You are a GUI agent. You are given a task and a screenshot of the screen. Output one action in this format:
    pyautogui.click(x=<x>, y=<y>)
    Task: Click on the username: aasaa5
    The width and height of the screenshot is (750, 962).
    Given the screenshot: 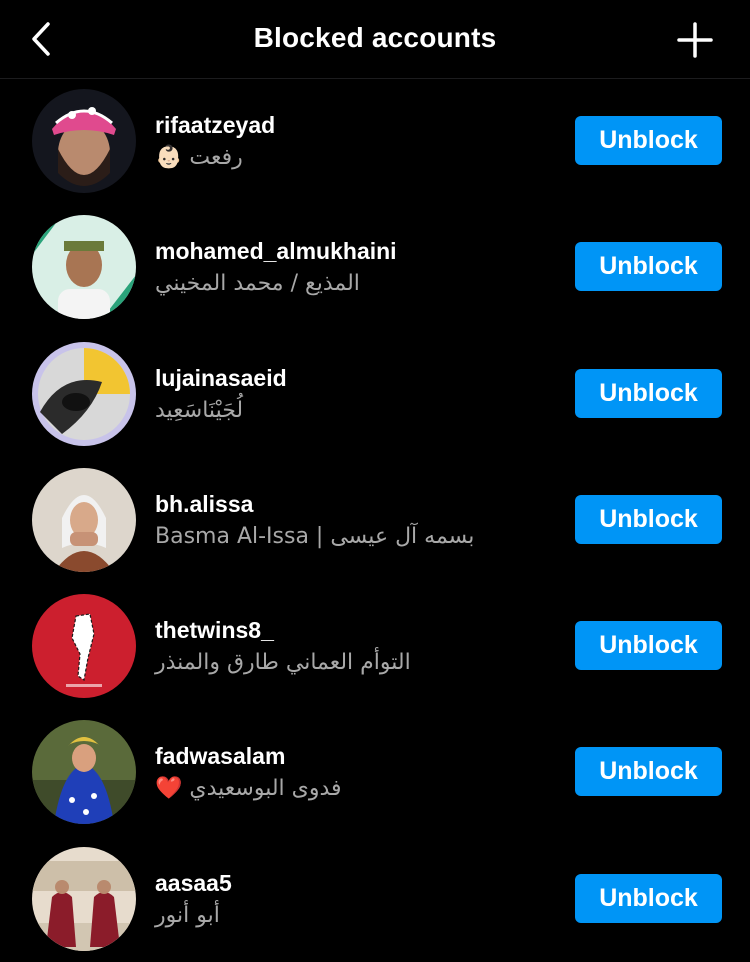 What is the action you would take?
    pyautogui.click(x=193, y=883)
    